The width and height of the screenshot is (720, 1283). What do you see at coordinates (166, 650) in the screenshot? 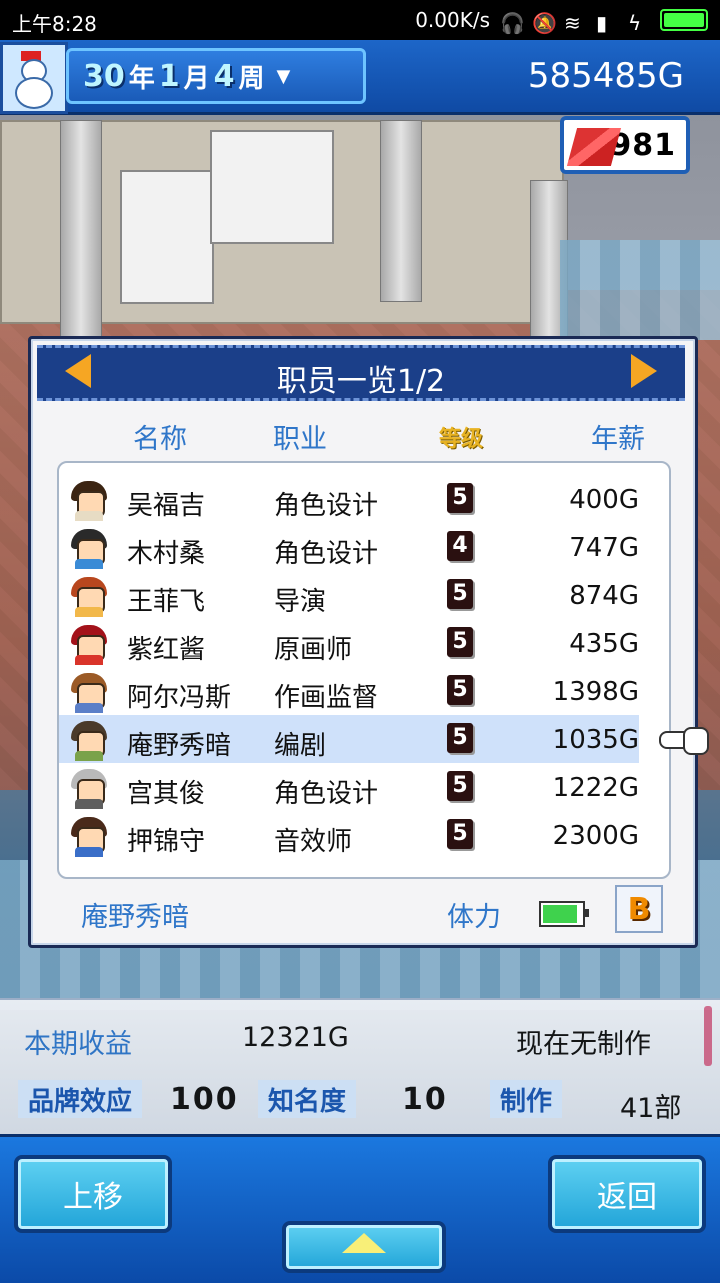
I see `staff-name: 紫红酱` at bounding box center [166, 650].